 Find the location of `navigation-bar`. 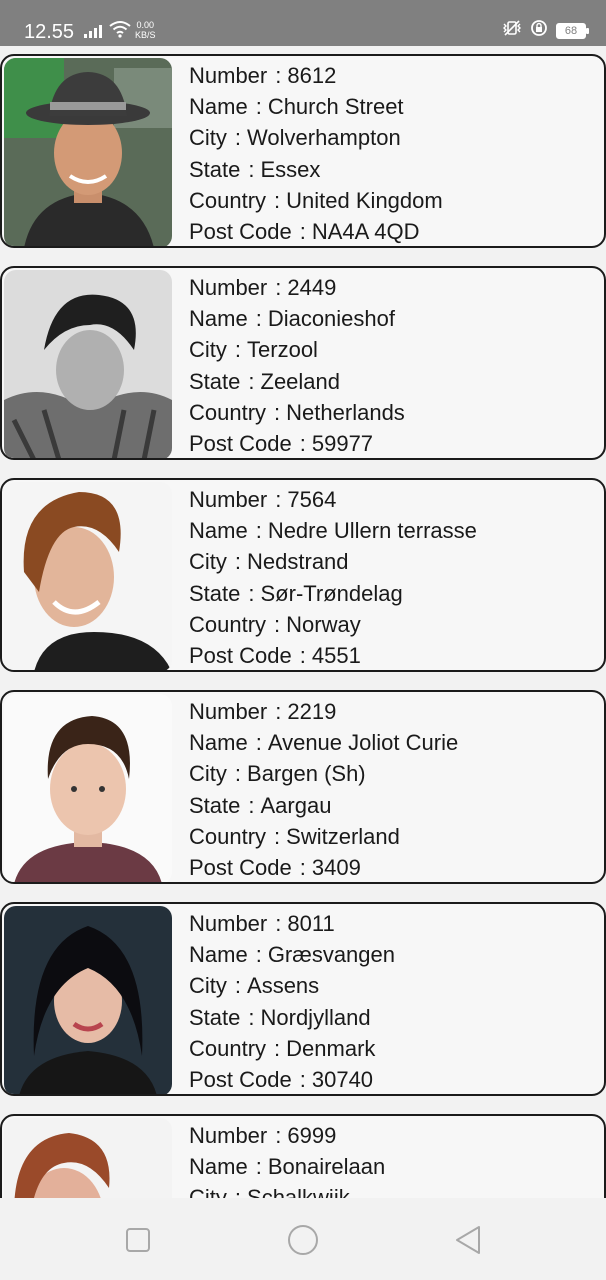

navigation-bar is located at coordinates (303, 1239).